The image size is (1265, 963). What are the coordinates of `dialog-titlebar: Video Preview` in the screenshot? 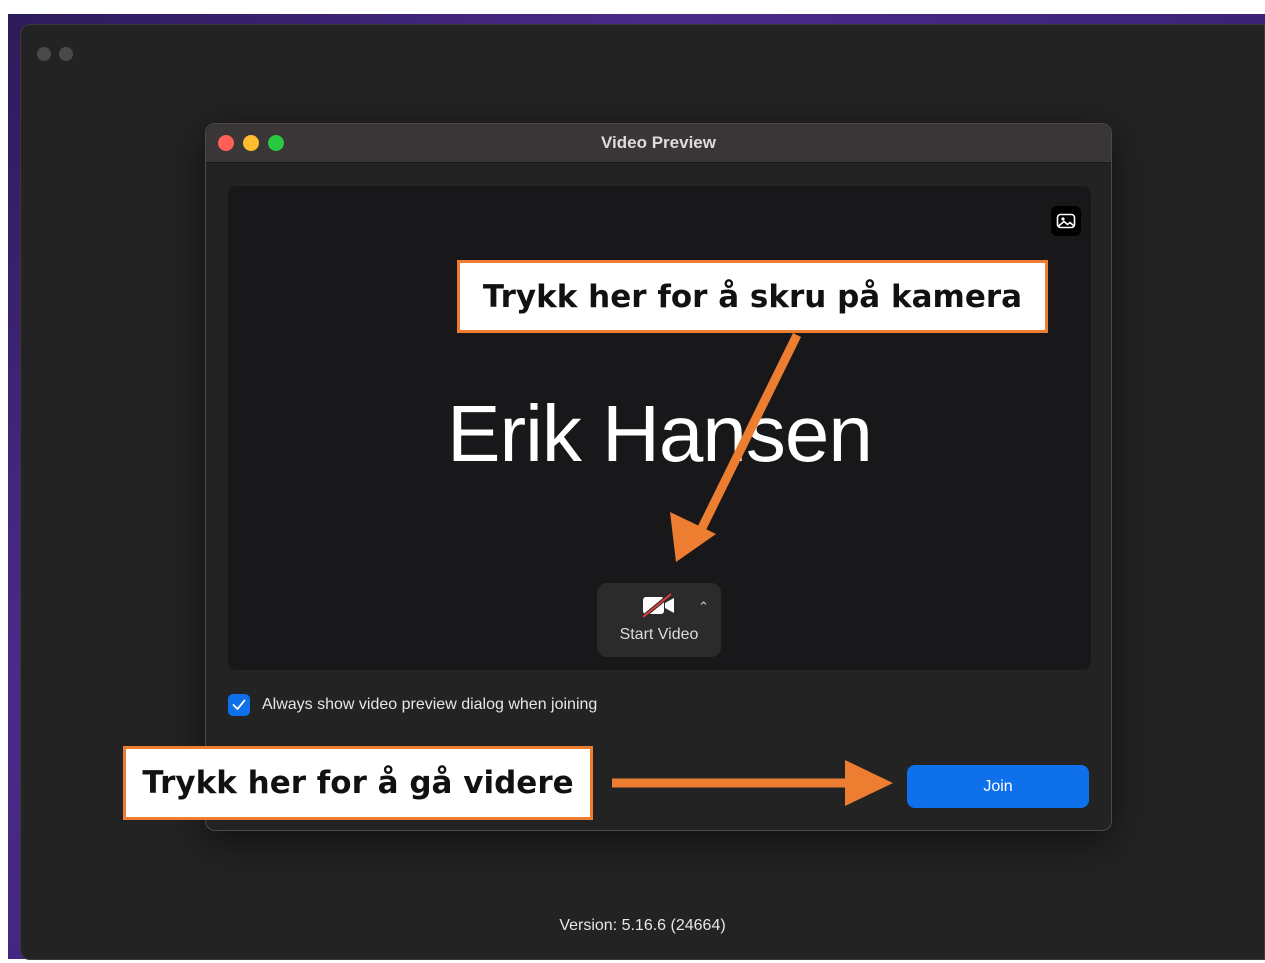 It's located at (658, 143).